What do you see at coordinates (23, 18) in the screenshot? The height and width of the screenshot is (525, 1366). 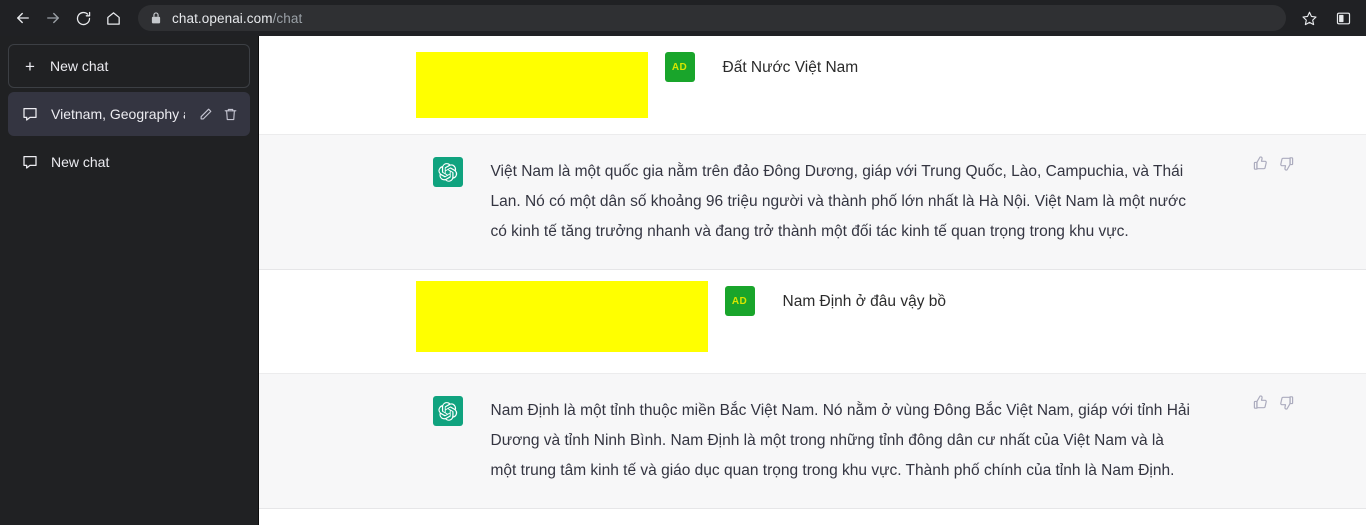 I see `back-icon` at bounding box center [23, 18].